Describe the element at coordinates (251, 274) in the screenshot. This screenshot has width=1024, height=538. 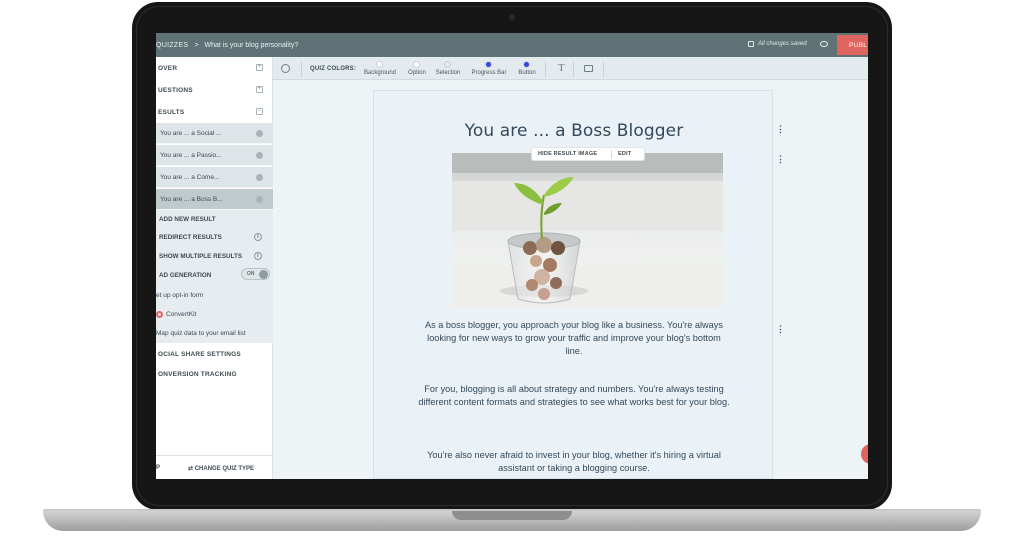
I see `toggle-state-label: ON` at that location.